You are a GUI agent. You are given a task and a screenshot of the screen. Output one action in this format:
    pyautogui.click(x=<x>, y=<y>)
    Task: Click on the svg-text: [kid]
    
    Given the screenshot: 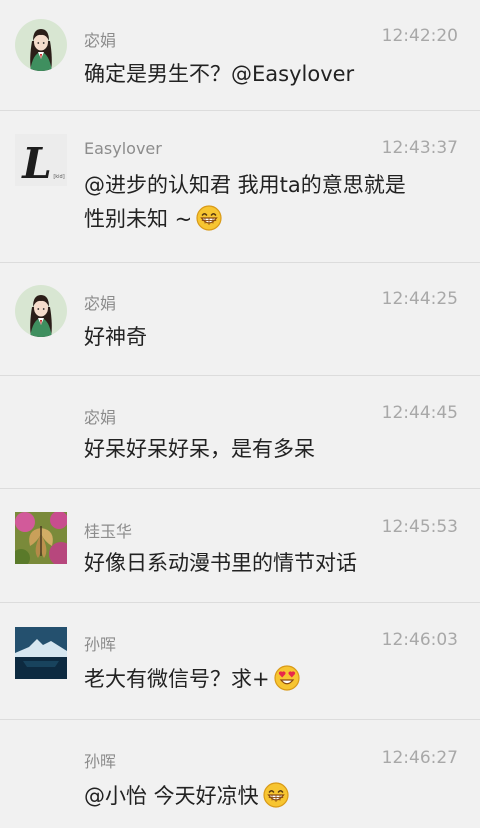 What is the action you would take?
    pyautogui.click(x=58, y=177)
    